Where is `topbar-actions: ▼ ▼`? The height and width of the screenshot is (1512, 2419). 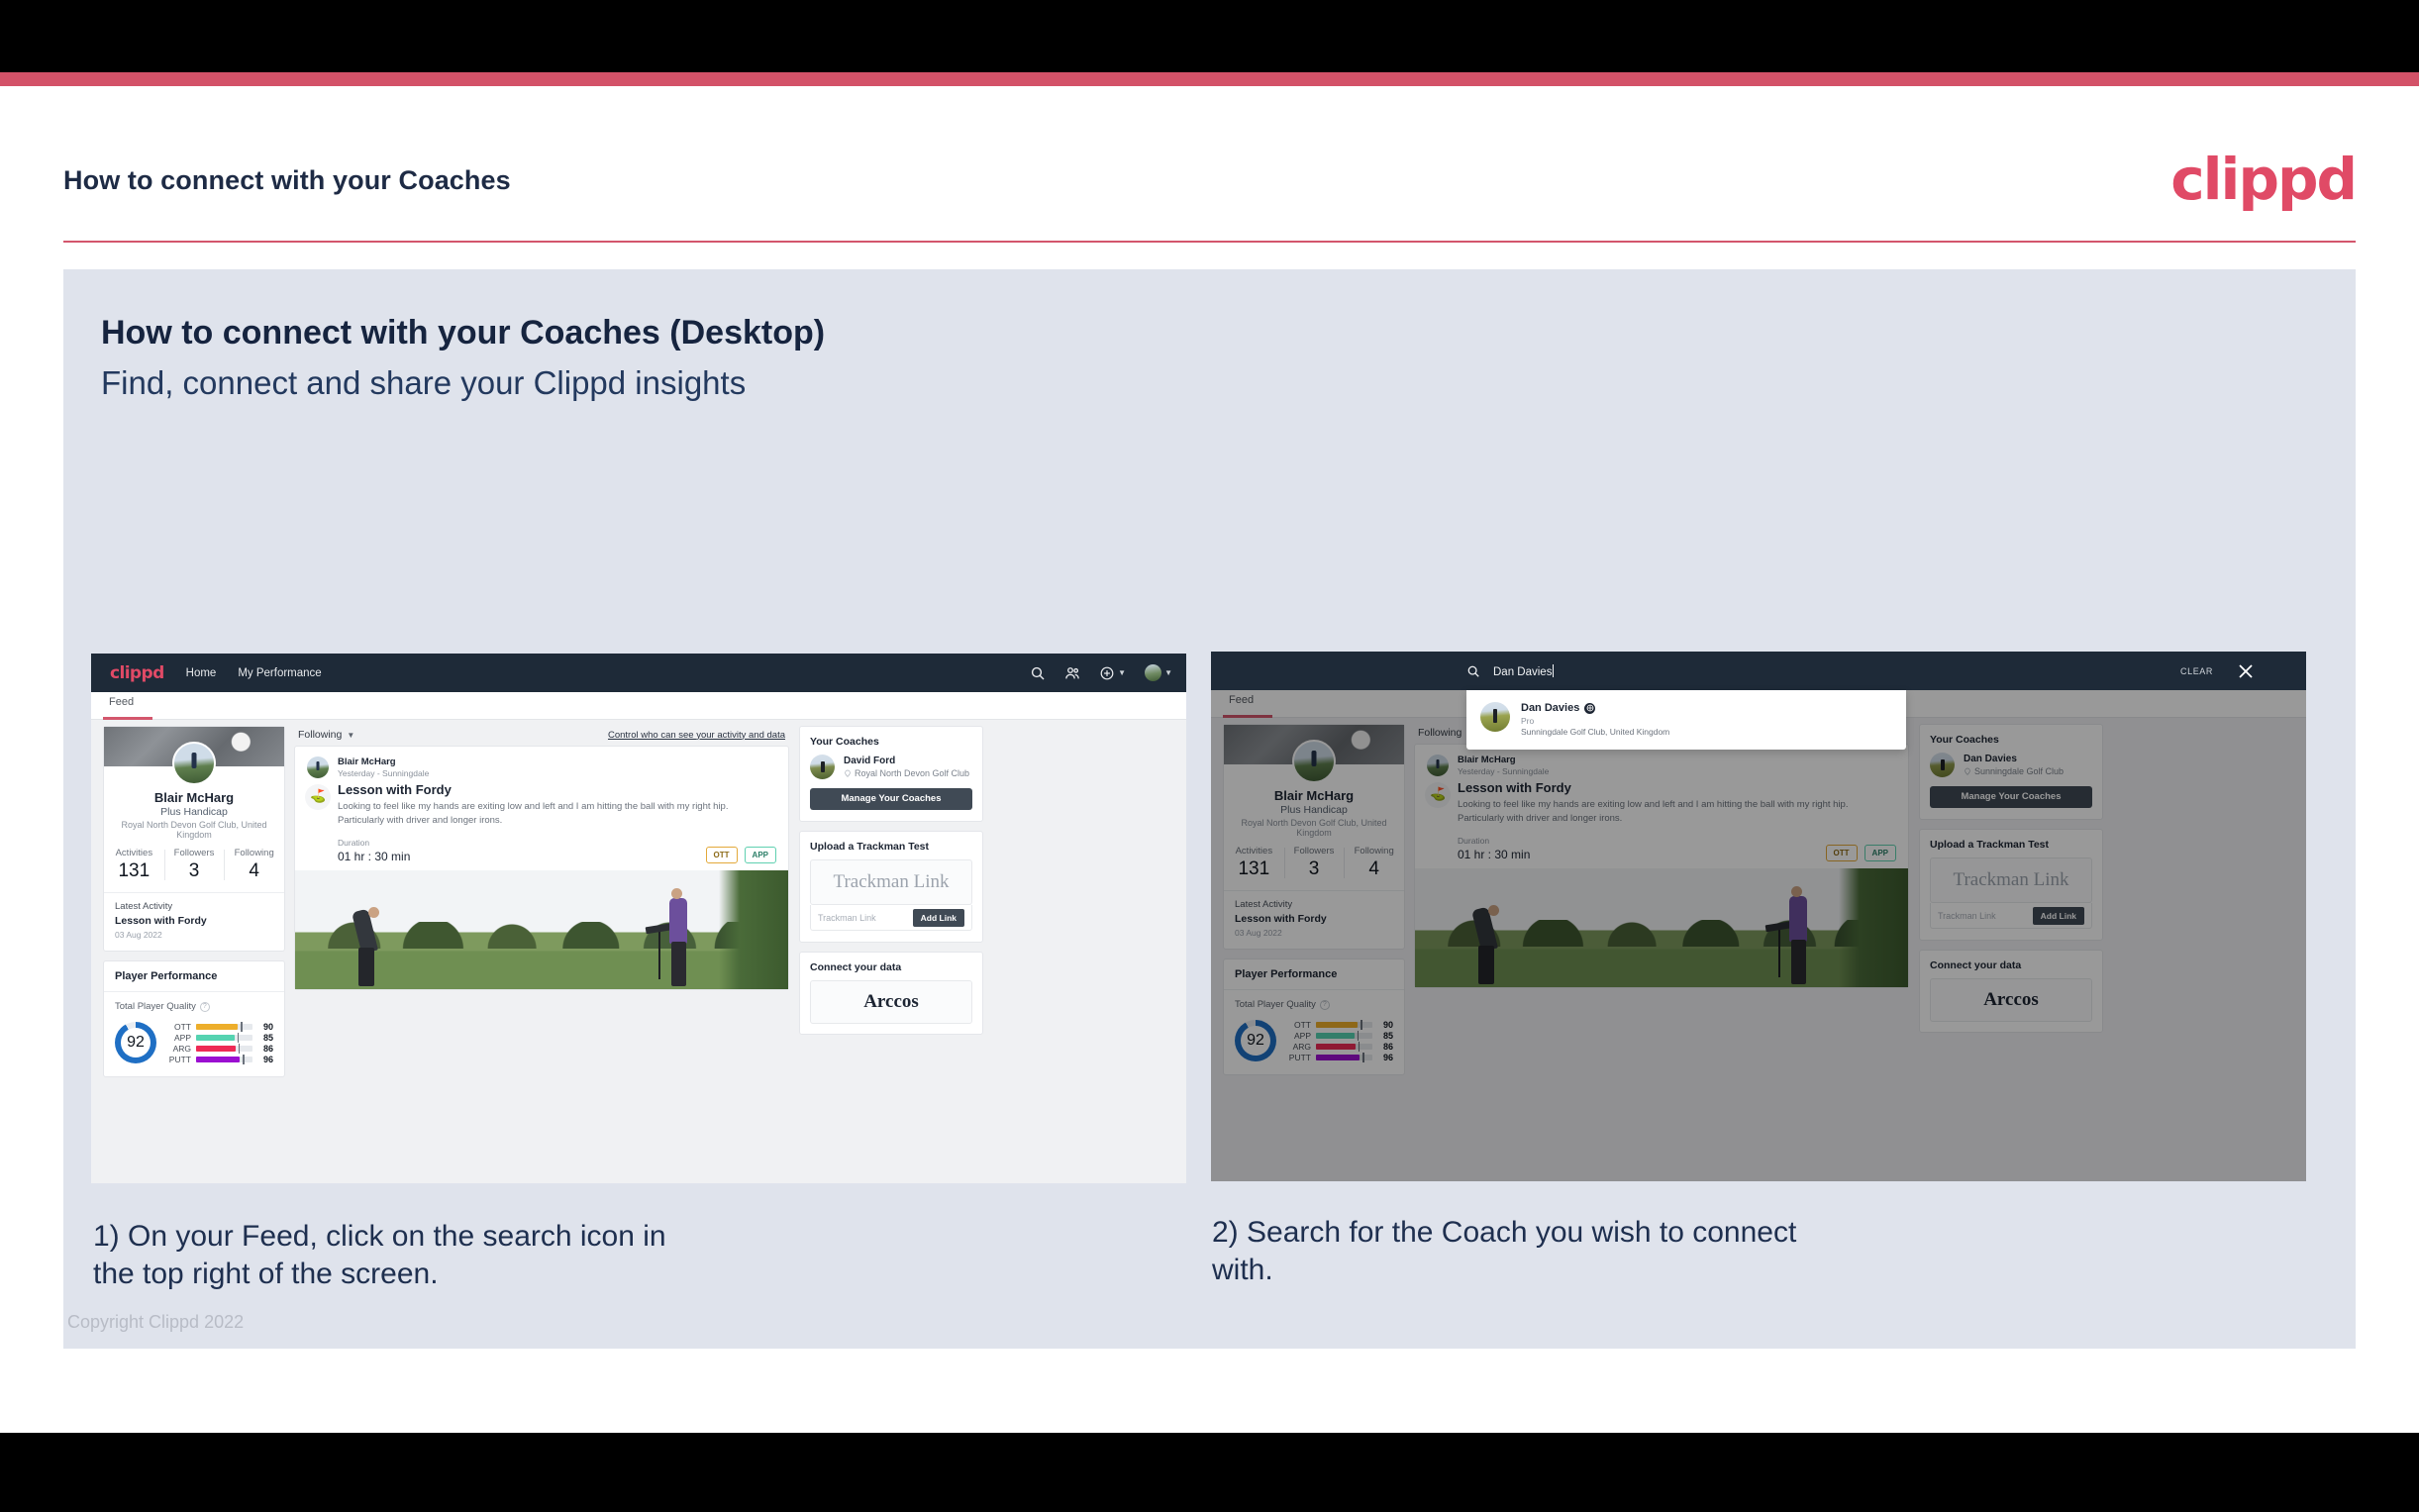 topbar-actions: ▼ ▼ is located at coordinates (1101, 672).